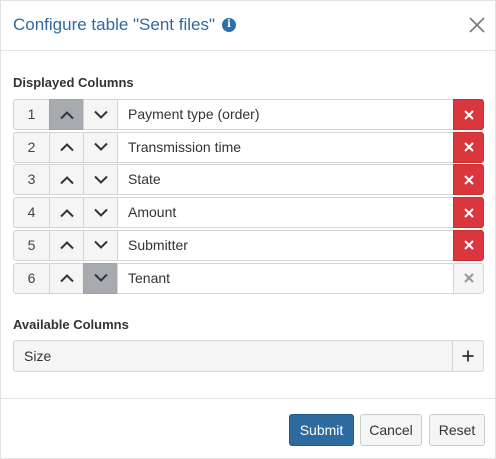  I want to click on plus-icon, so click(468, 356).